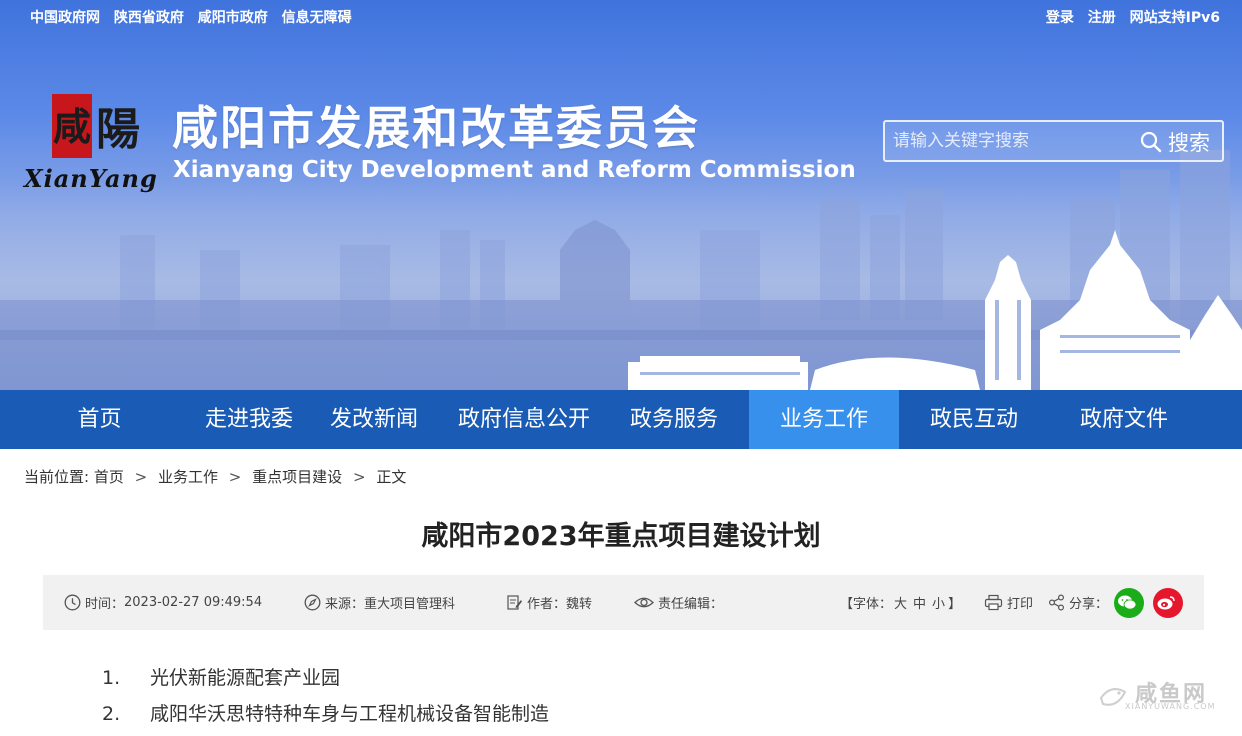 The width and height of the screenshot is (1242, 736). I want to click on svg-text: 陽, so click(118, 129).